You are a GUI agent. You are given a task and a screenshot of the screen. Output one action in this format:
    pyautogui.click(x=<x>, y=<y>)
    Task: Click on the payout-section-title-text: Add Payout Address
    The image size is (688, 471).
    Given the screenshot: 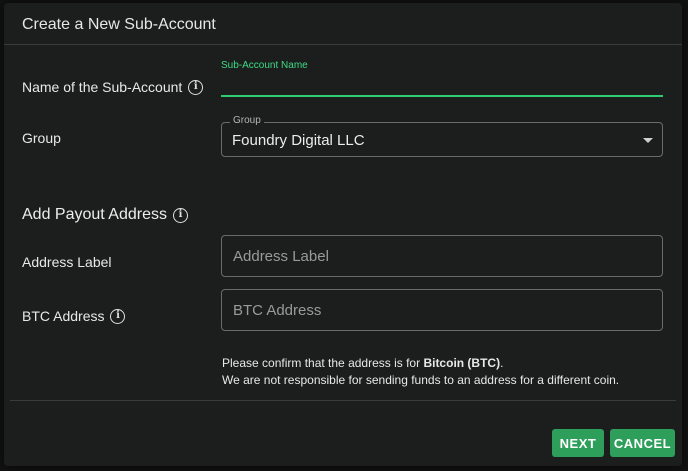 What is the action you would take?
    pyautogui.click(x=94, y=214)
    